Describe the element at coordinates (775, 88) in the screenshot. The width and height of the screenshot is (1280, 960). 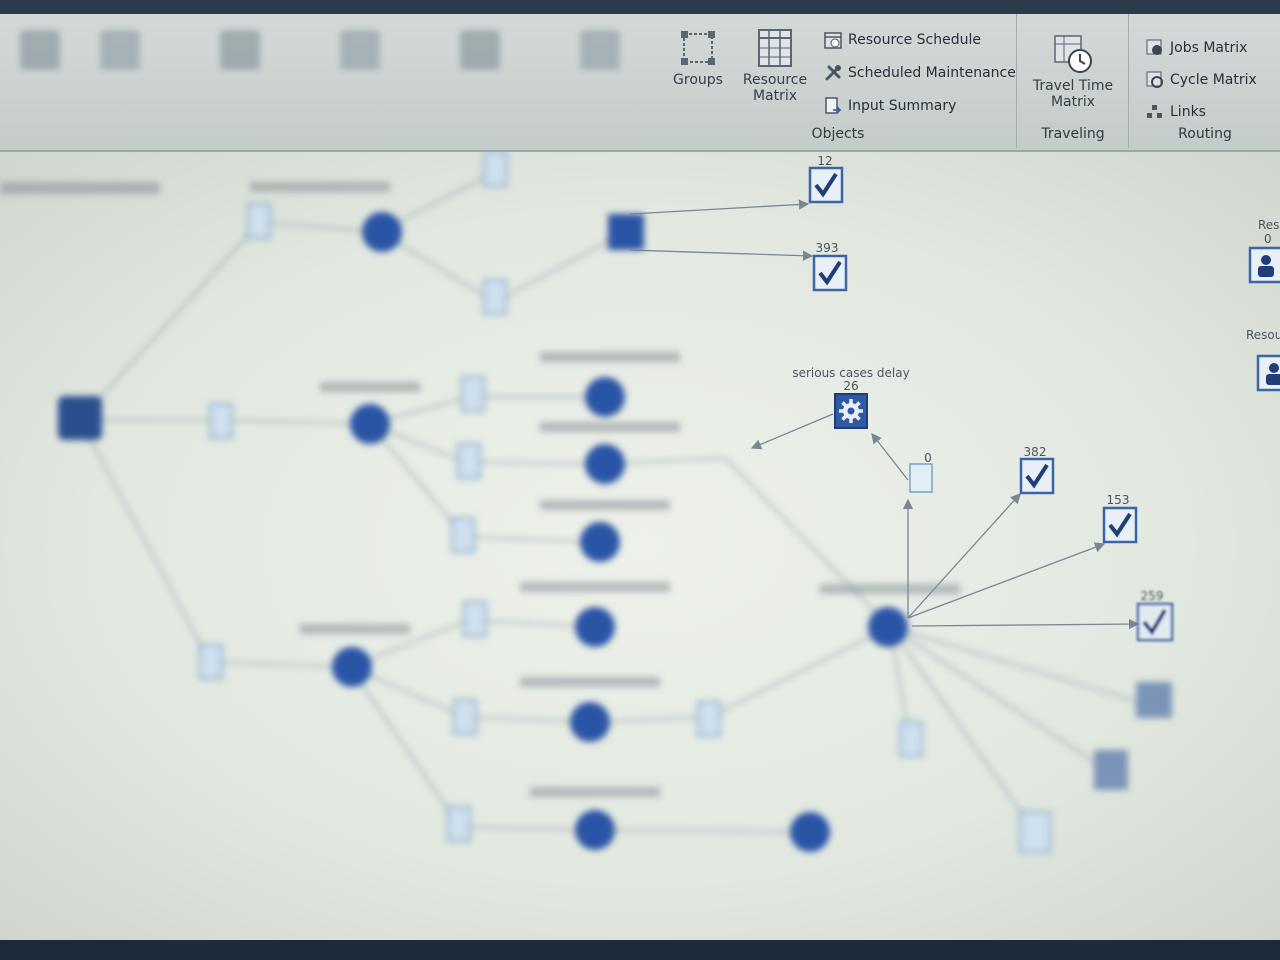
I see `resource-matrix-label: Resource Matrix` at that location.